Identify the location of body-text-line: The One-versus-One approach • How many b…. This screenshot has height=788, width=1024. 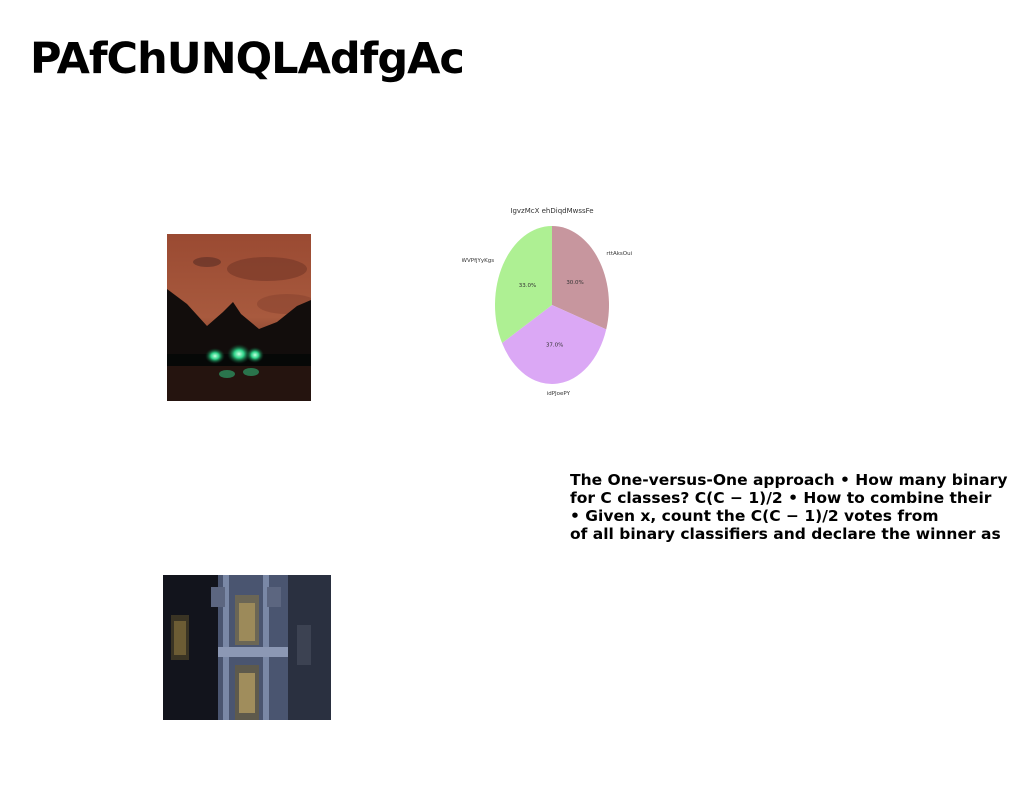
(789, 480).